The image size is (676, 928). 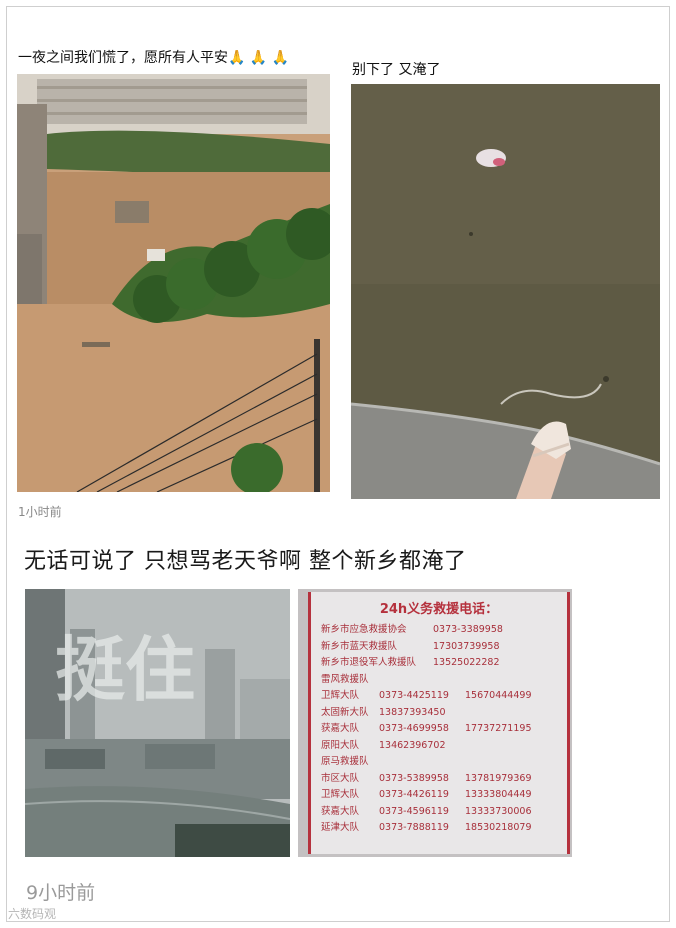 What do you see at coordinates (154, 58) in the screenshot?
I see `post-caption: 一夜之间我们慌了，愿所有人平安🙏 🙏 🙏` at bounding box center [154, 58].